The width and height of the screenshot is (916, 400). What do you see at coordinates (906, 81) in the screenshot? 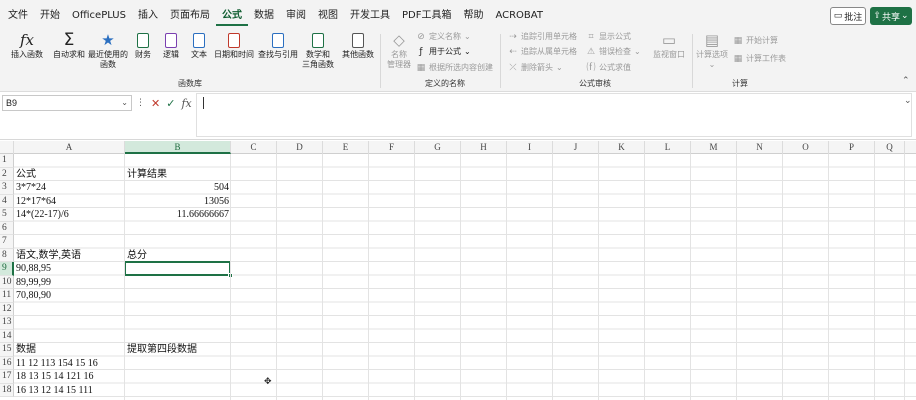
I see `ribbon-collapse-icon: ⌃` at bounding box center [906, 81].